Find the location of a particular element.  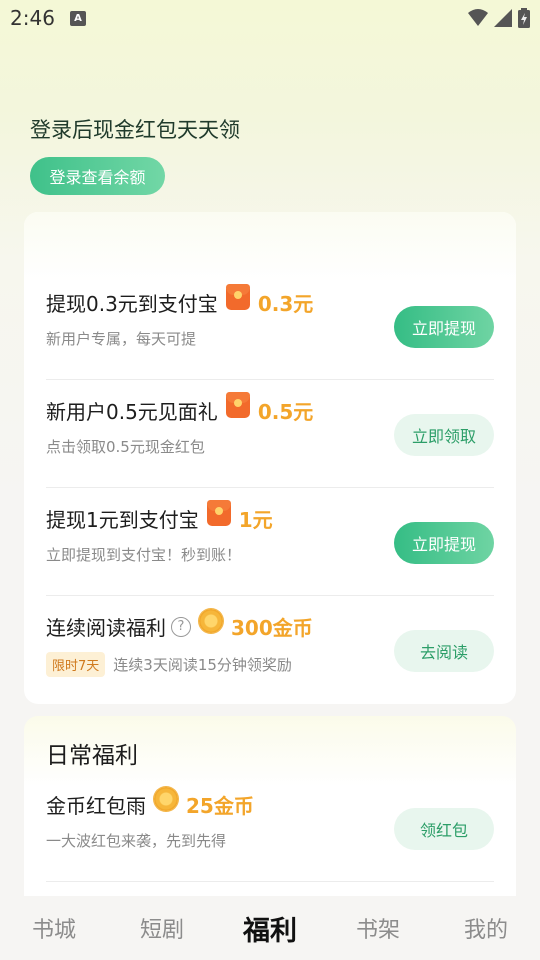

battery-icon is located at coordinates (524, 18).